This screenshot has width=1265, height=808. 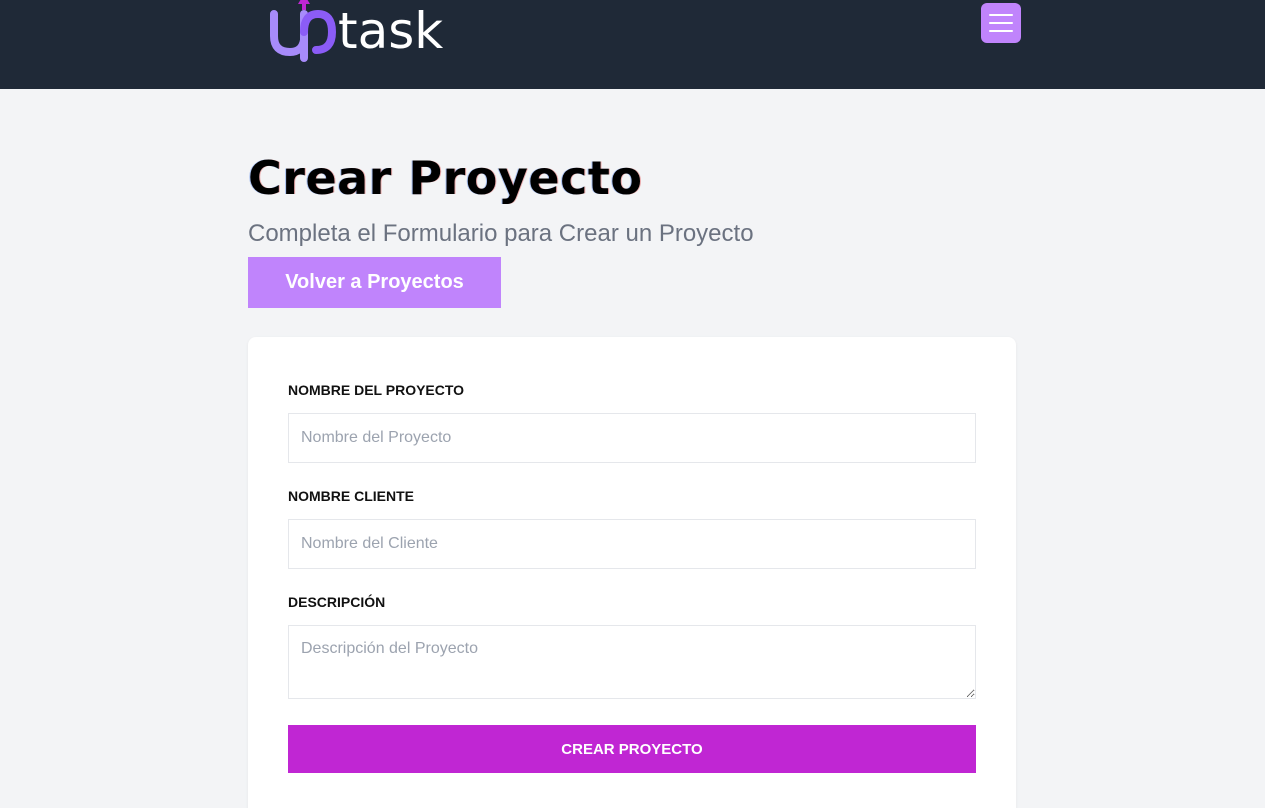 What do you see at coordinates (632, 662) in the screenshot?
I see `description-textarea` at bounding box center [632, 662].